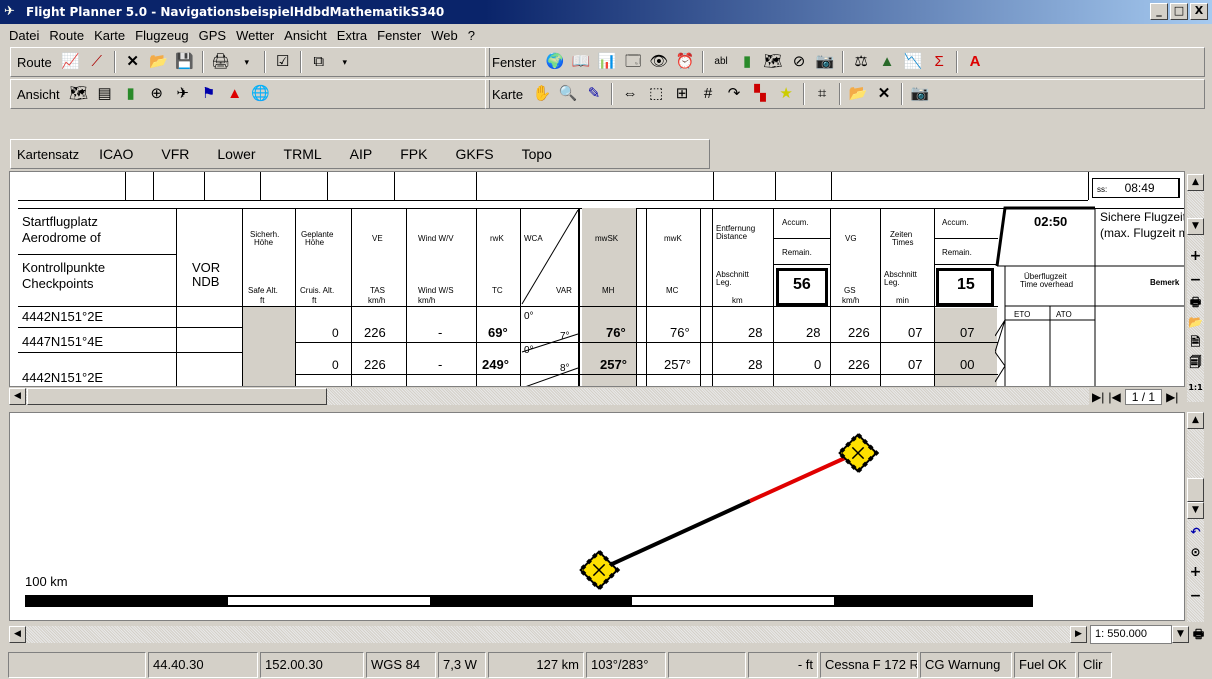 The height and width of the screenshot is (679, 1212). Describe the element at coordinates (1198, 634) in the screenshot. I see `print-icon: 🖶` at that location.